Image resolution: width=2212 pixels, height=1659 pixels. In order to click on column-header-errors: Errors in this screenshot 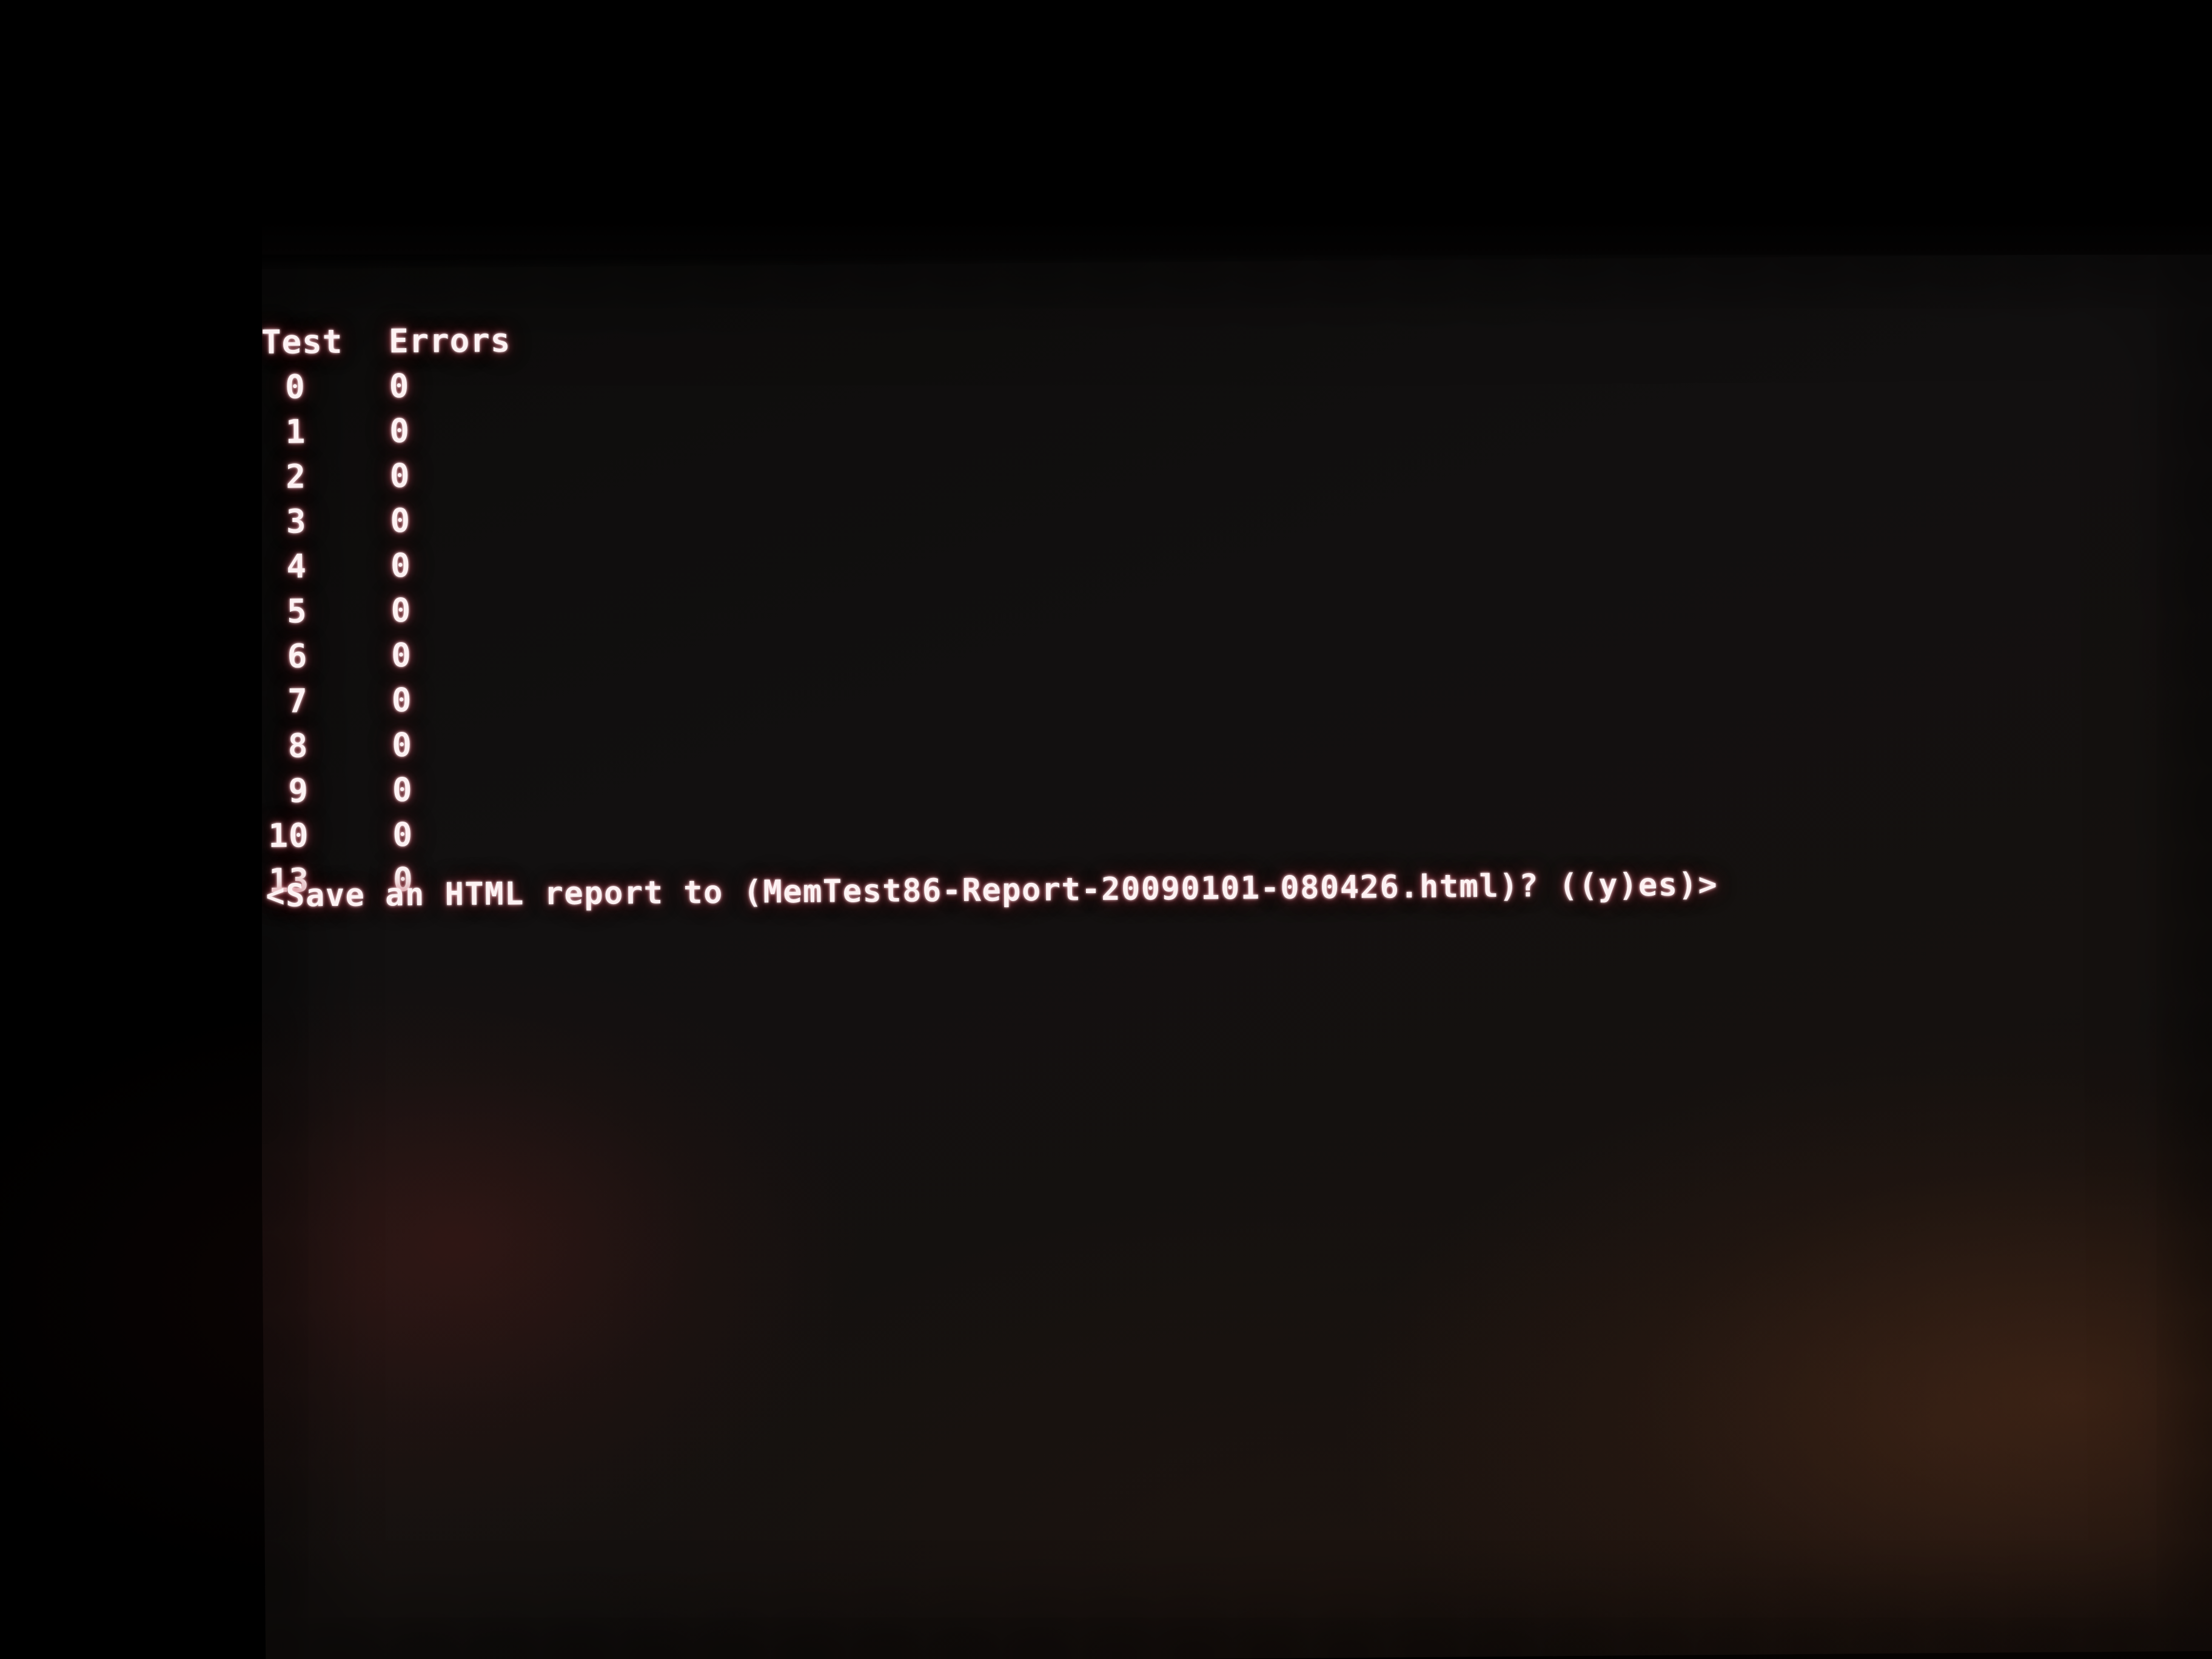, I will do `click(449, 341)`.